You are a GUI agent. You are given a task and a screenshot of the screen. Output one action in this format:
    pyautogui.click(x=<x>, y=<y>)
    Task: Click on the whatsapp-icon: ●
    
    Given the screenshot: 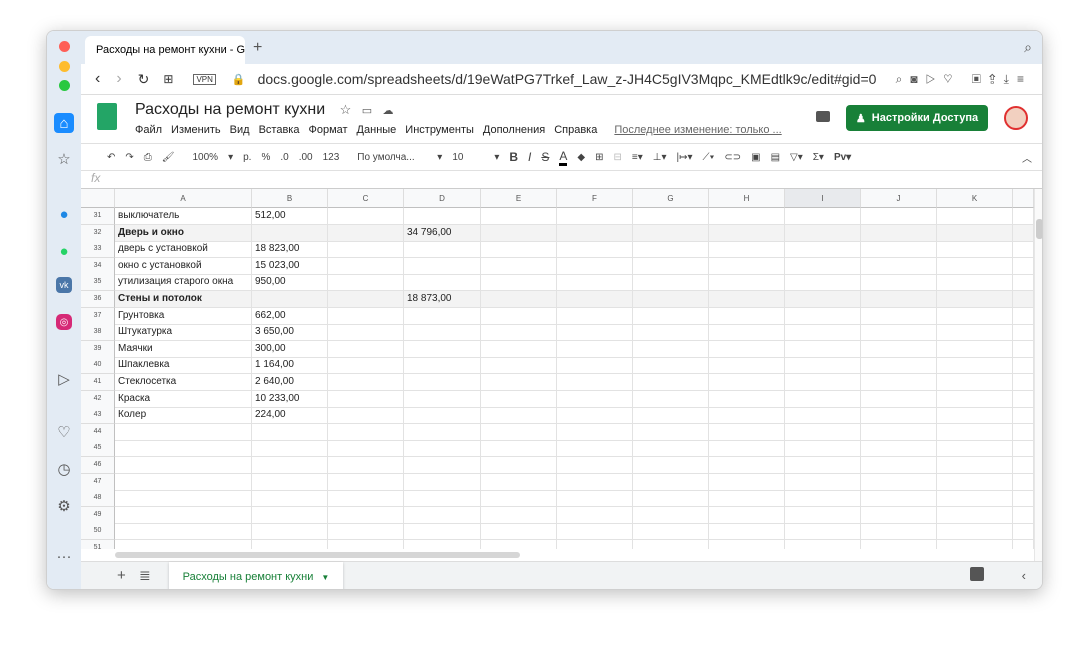 What is the action you would take?
    pyautogui.click(x=64, y=251)
    